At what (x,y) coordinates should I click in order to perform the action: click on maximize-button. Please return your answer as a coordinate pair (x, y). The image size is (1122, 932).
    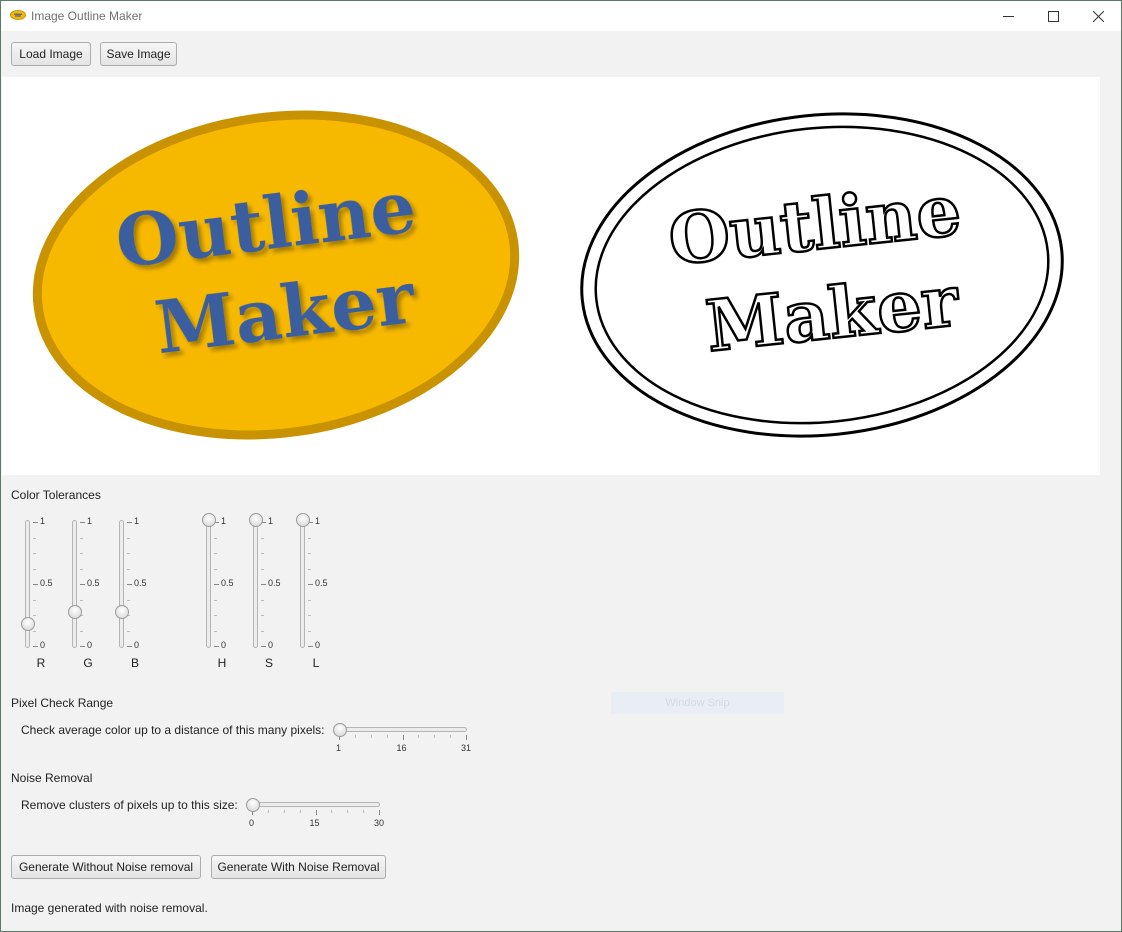
    Looking at the image, I should click on (1053, 16).